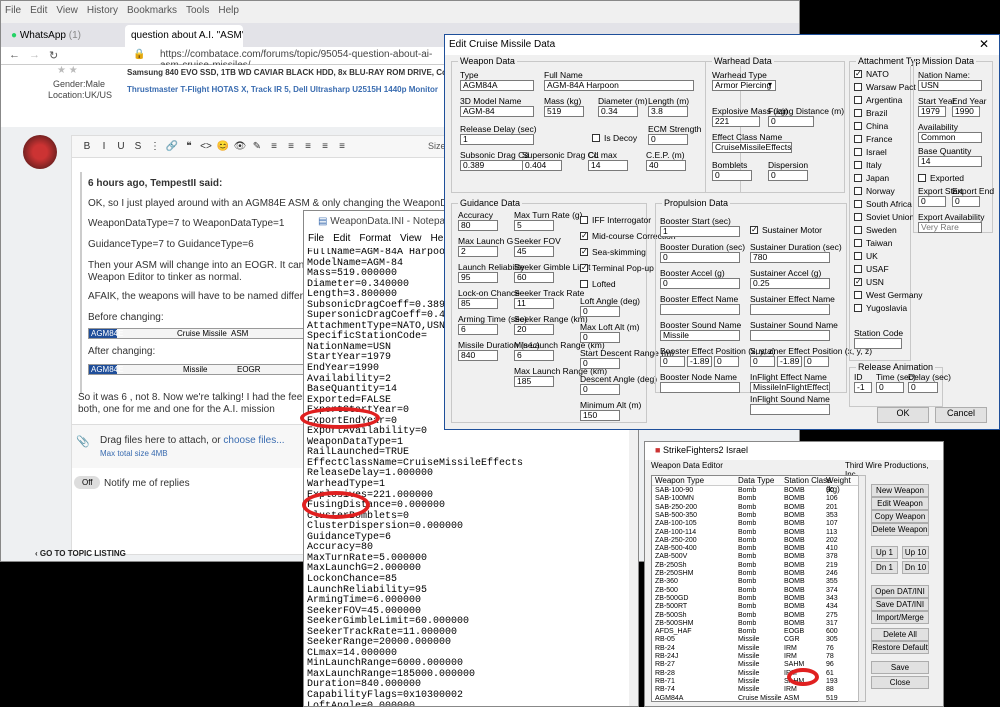  What do you see at coordinates (790, 335) in the screenshot?
I see `sustainer-sound-field` at bounding box center [790, 335].